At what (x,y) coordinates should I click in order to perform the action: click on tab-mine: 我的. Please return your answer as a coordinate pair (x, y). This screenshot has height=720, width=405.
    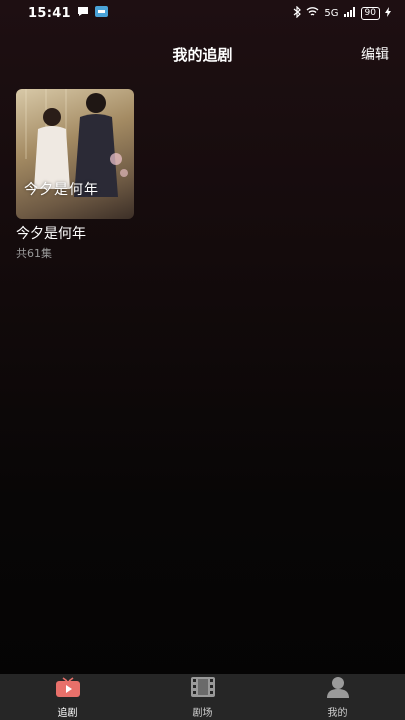
    Looking at the image, I should click on (338, 697).